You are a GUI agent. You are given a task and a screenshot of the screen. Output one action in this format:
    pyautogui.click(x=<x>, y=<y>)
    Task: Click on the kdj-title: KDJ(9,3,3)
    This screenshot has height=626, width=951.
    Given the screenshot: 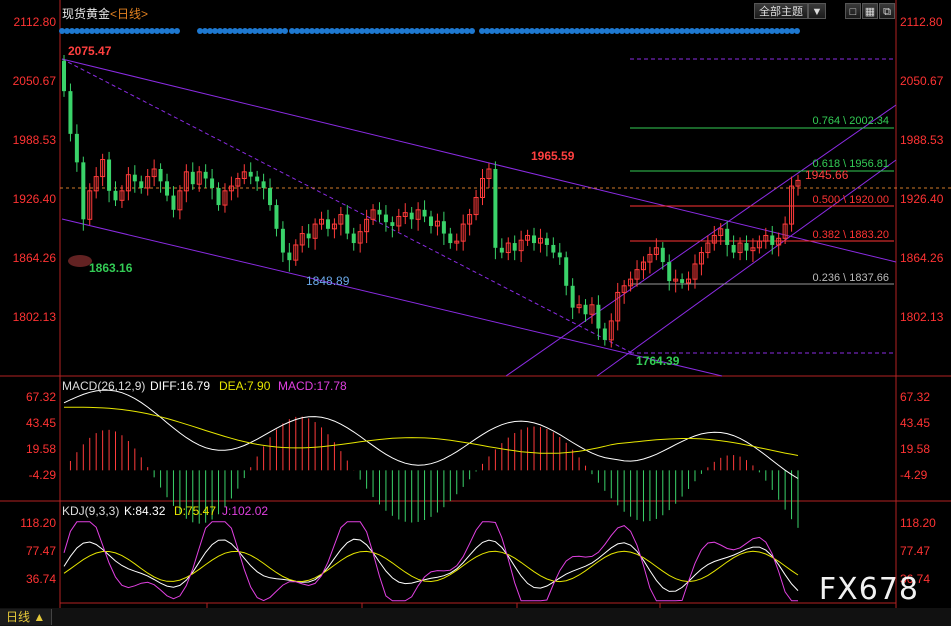 What is the action you would take?
    pyautogui.click(x=90, y=511)
    